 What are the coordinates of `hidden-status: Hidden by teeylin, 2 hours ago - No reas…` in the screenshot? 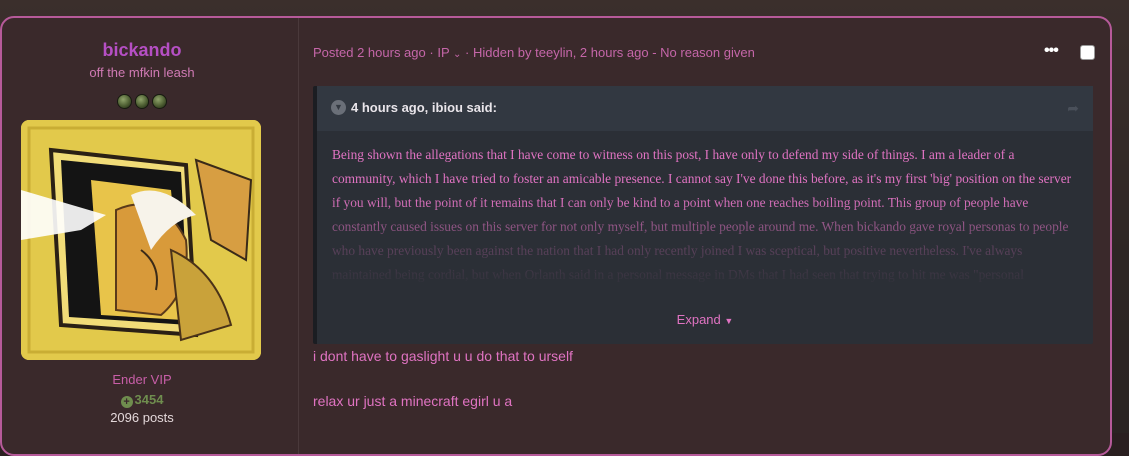 It's located at (613, 52).